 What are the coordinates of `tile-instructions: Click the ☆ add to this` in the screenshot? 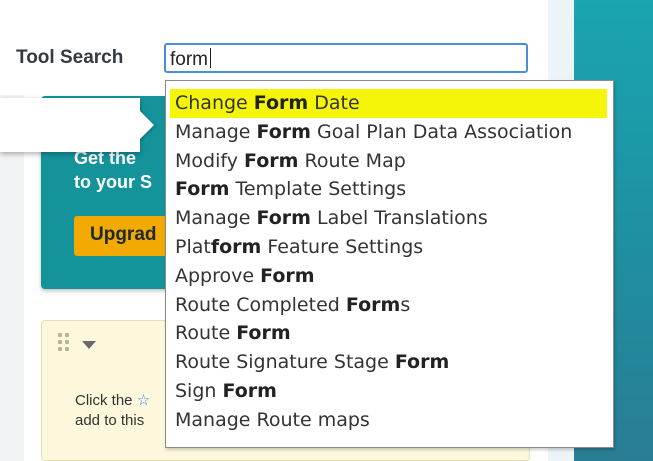 It's located at (112, 411).